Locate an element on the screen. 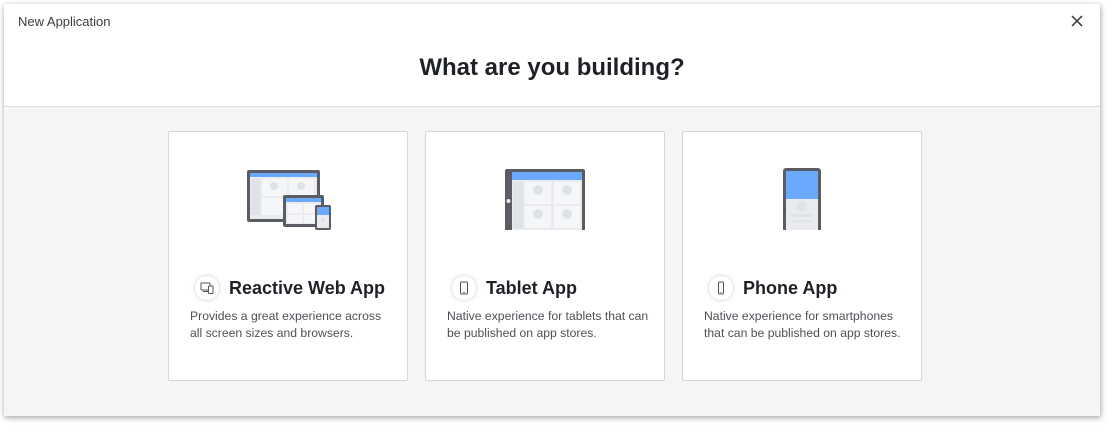  card-title-row: Phone App is located at coordinates (773, 288).